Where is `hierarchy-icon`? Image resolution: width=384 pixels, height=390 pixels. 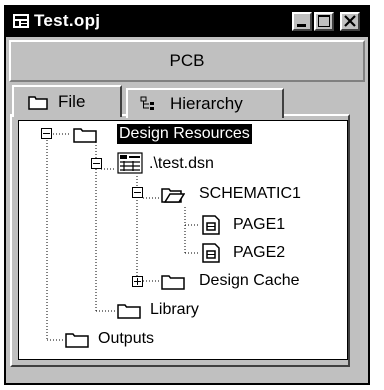 hierarchy-icon is located at coordinates (147, 103).